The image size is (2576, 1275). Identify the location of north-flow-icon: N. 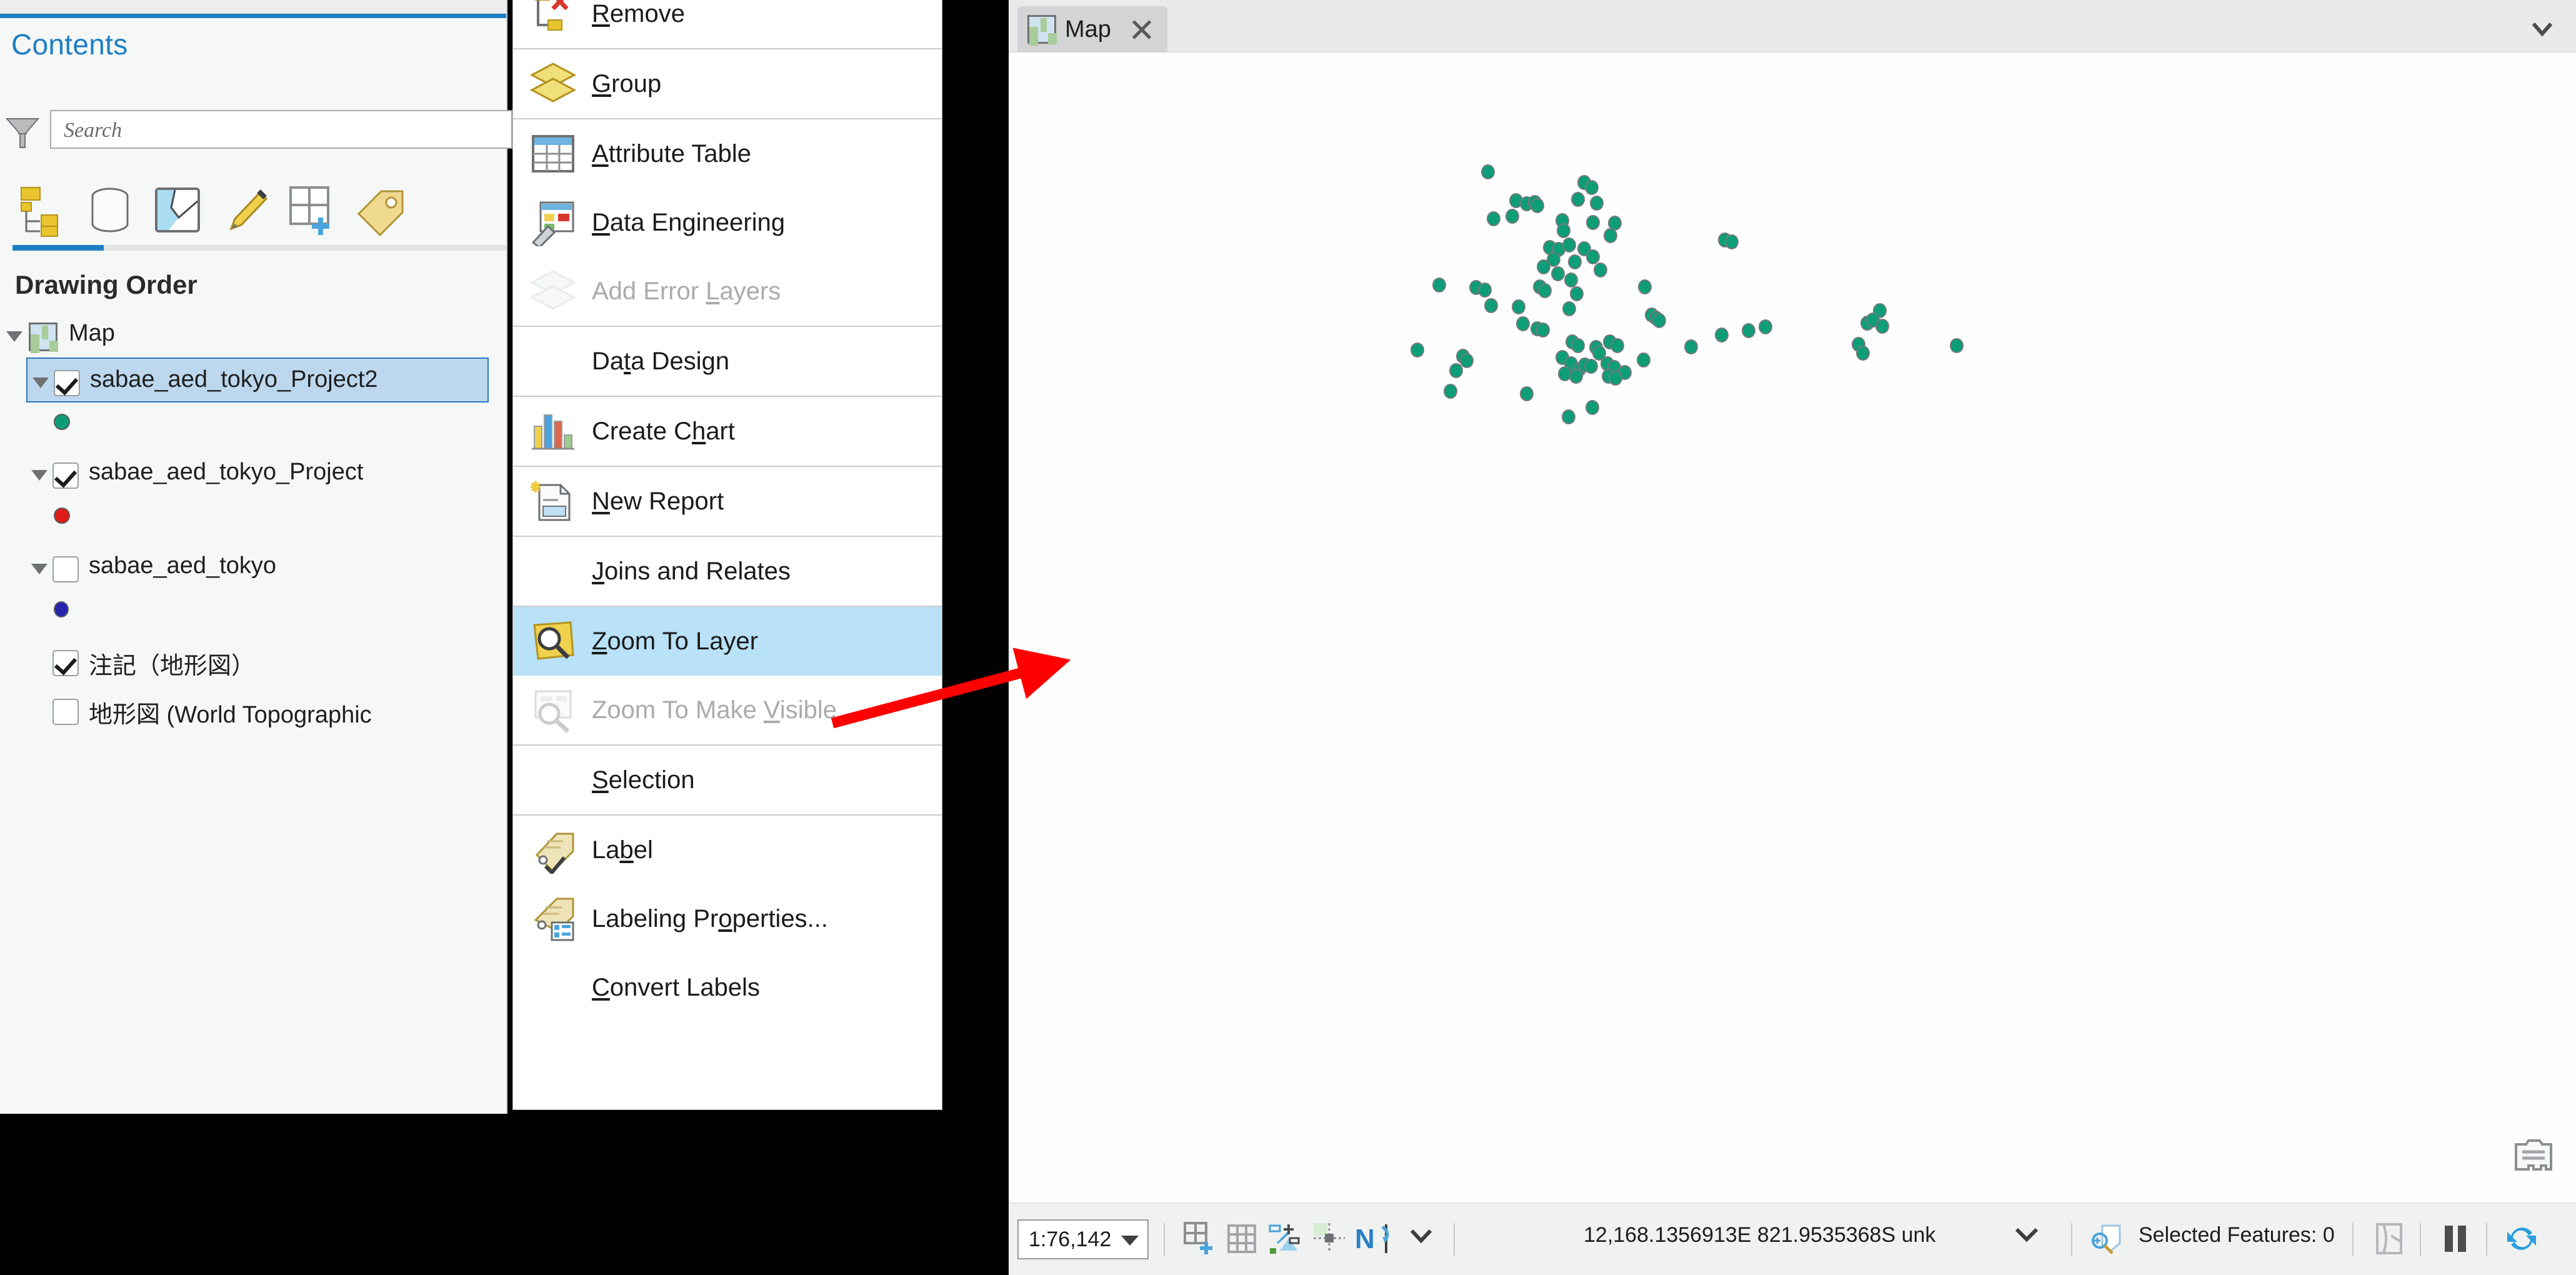
(1377, 1239).